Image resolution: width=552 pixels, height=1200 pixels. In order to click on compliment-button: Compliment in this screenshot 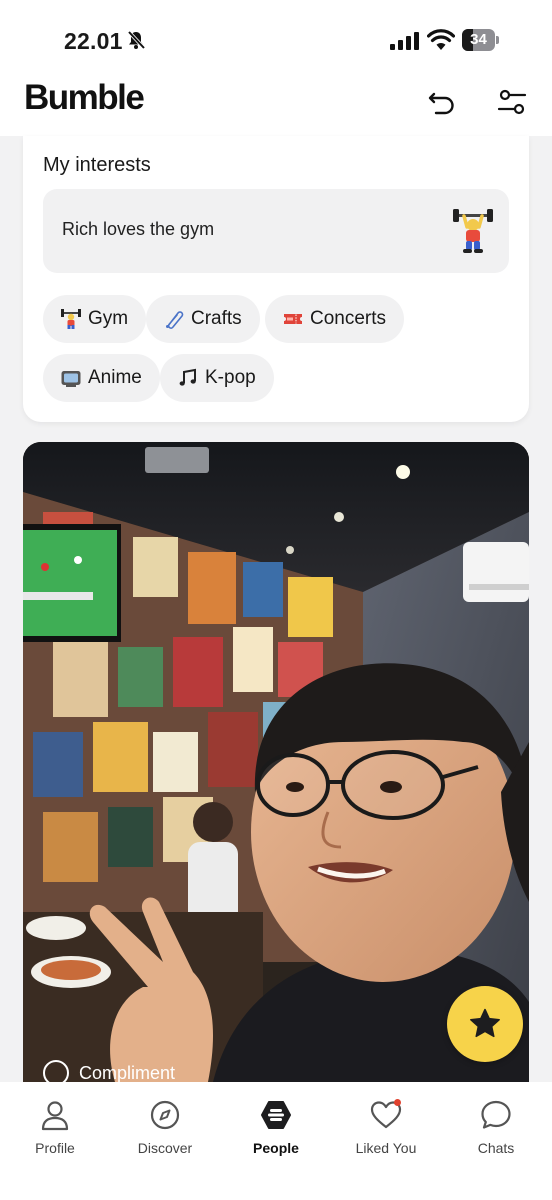, I will do `click(109, 1071)`.